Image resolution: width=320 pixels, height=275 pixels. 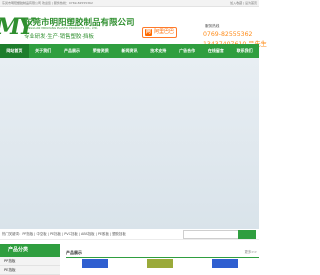 What do you see at coordinates (211, 234) in the screenshot?
I see `search-input` at bounding box center [211, 234].